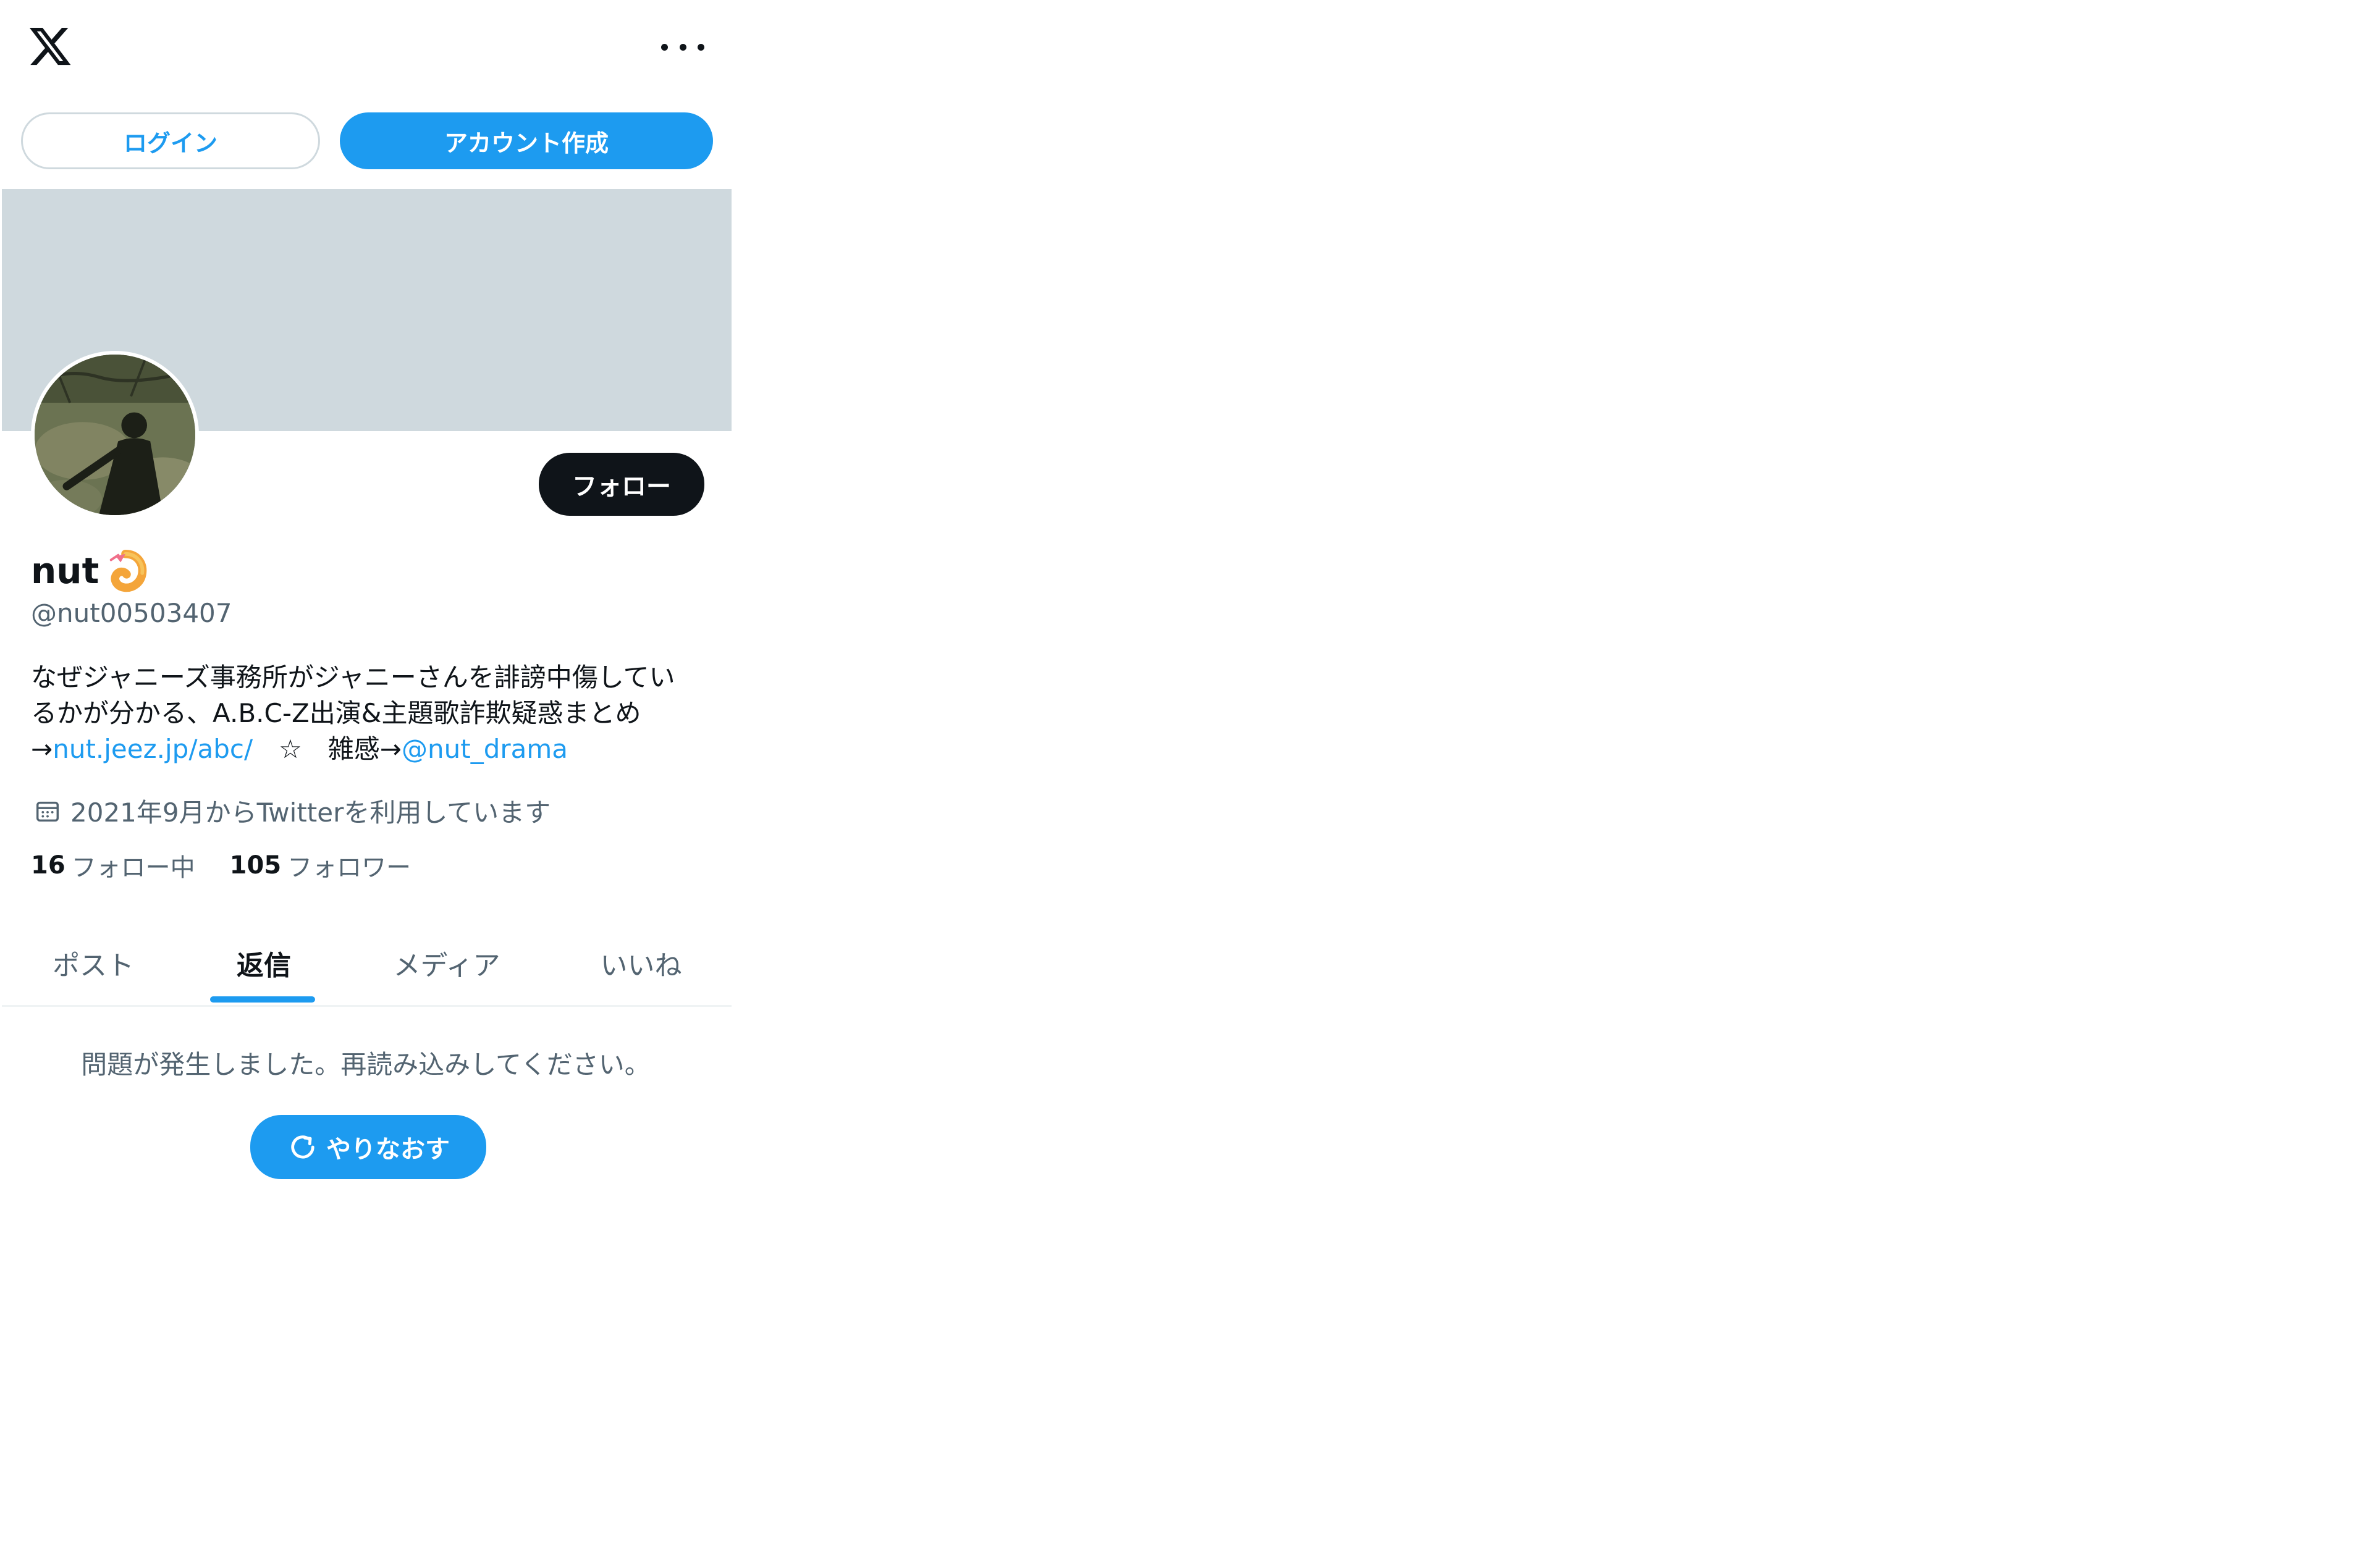 This screenshot has height=1564, width=2380. Describe the element at coordinates (328, 749) in the screenshot. I see `bio-text: ☆ 雑感→` at that location.